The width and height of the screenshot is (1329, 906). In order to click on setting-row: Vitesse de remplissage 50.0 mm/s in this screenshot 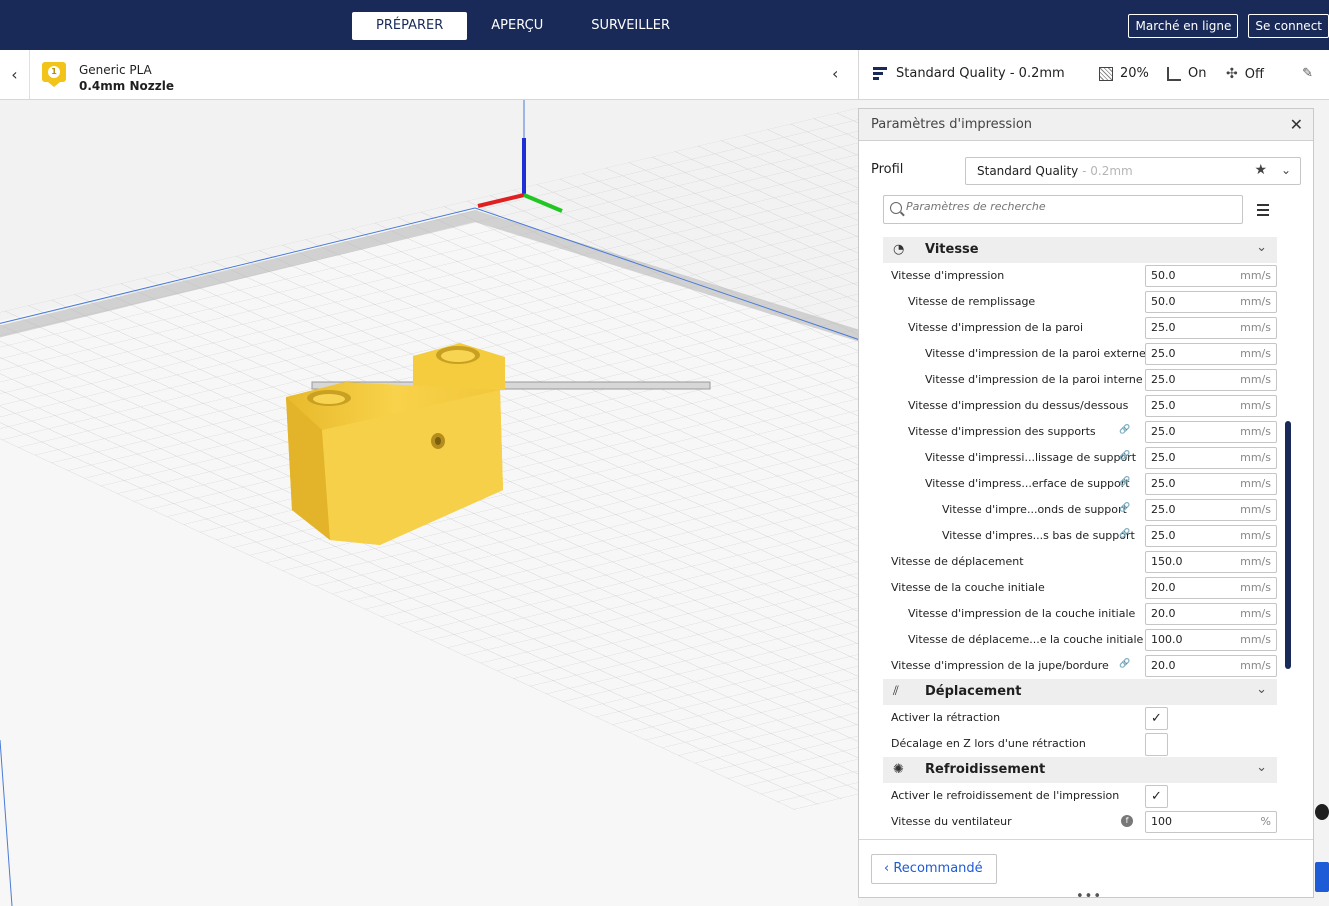, I will do `click(1080, 302)`.